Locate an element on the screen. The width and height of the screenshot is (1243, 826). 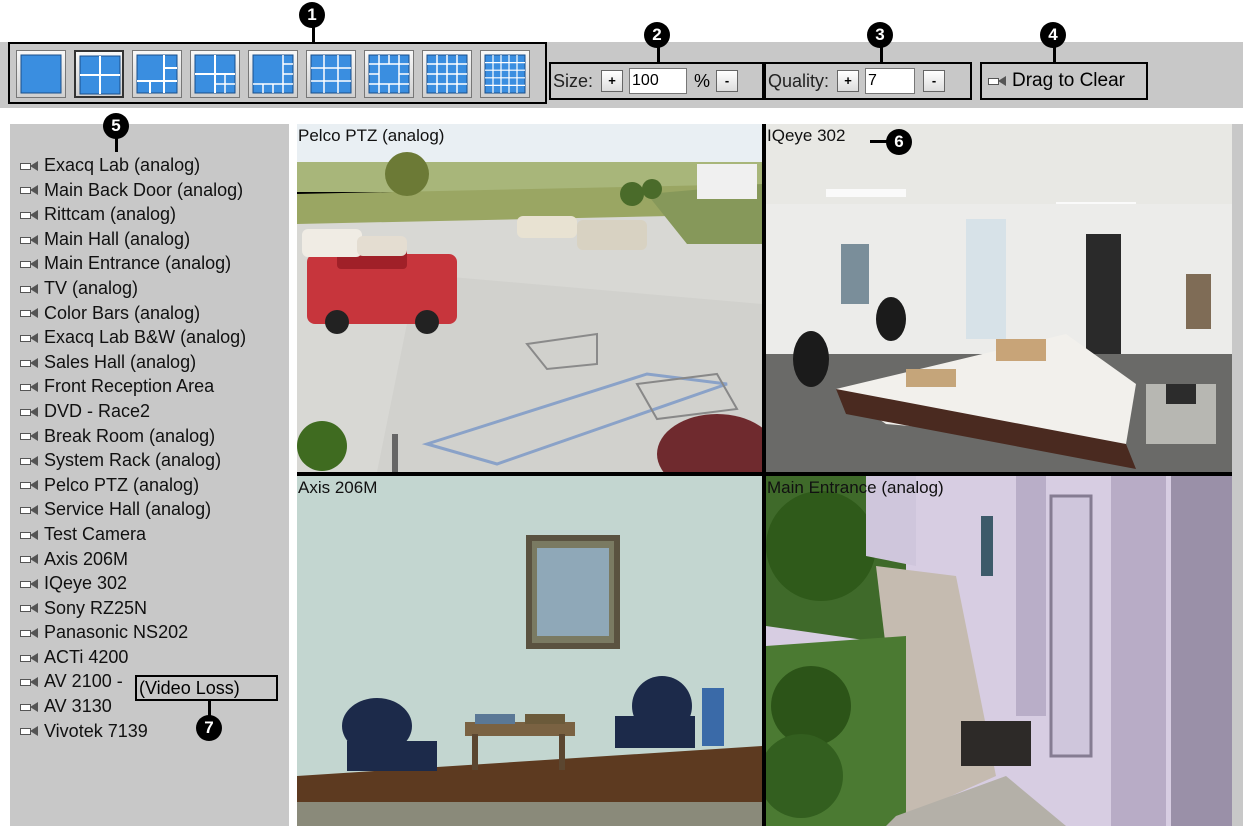
camera-list-item: Sales Hall (analog) is located at coordinates (133, 362).